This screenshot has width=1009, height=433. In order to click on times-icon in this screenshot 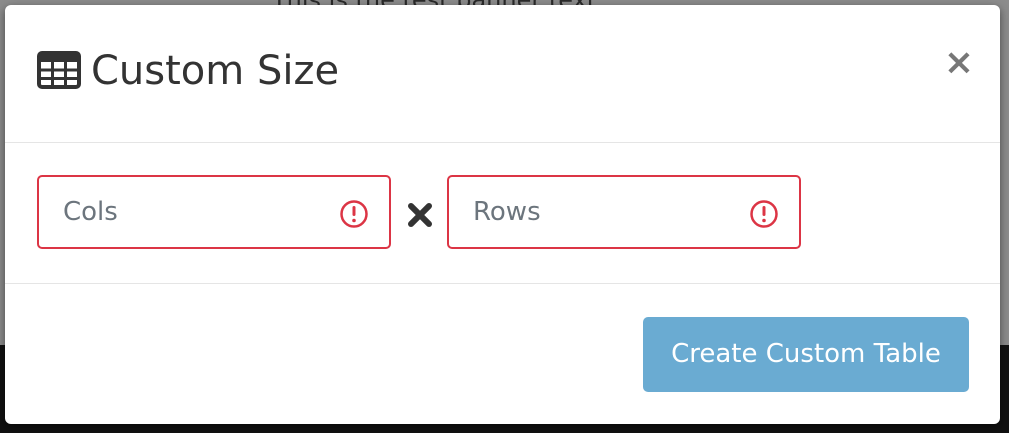, I will do `click(420, 215)`.